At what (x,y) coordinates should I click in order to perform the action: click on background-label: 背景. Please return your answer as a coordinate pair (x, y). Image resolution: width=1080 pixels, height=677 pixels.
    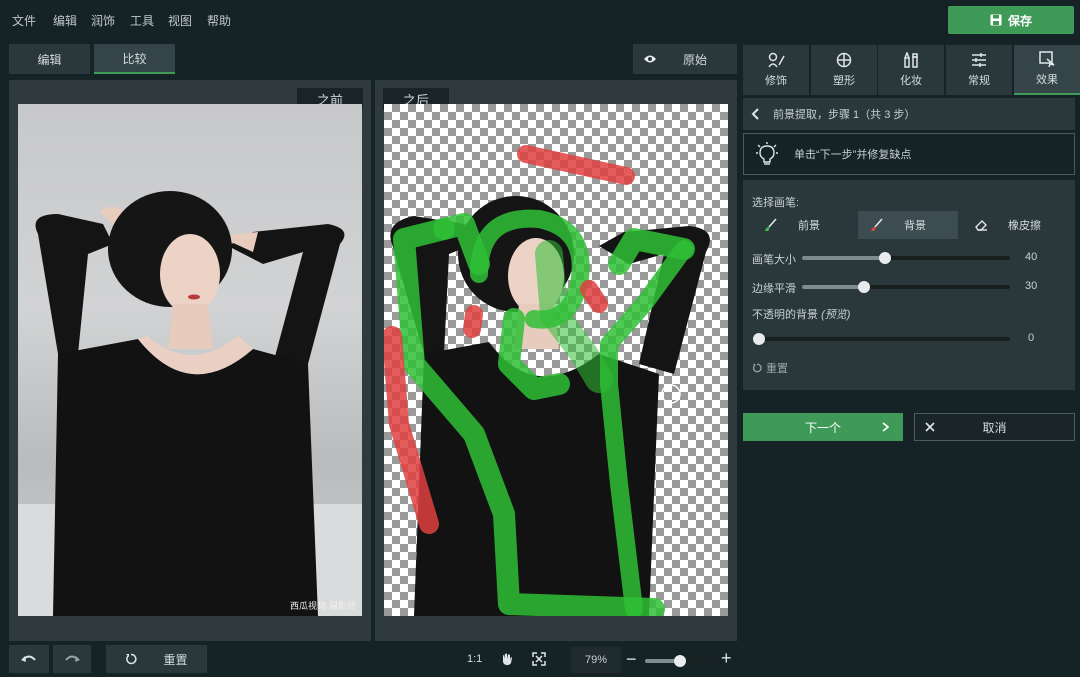
    Looking at the image, I should click on (915, 226).